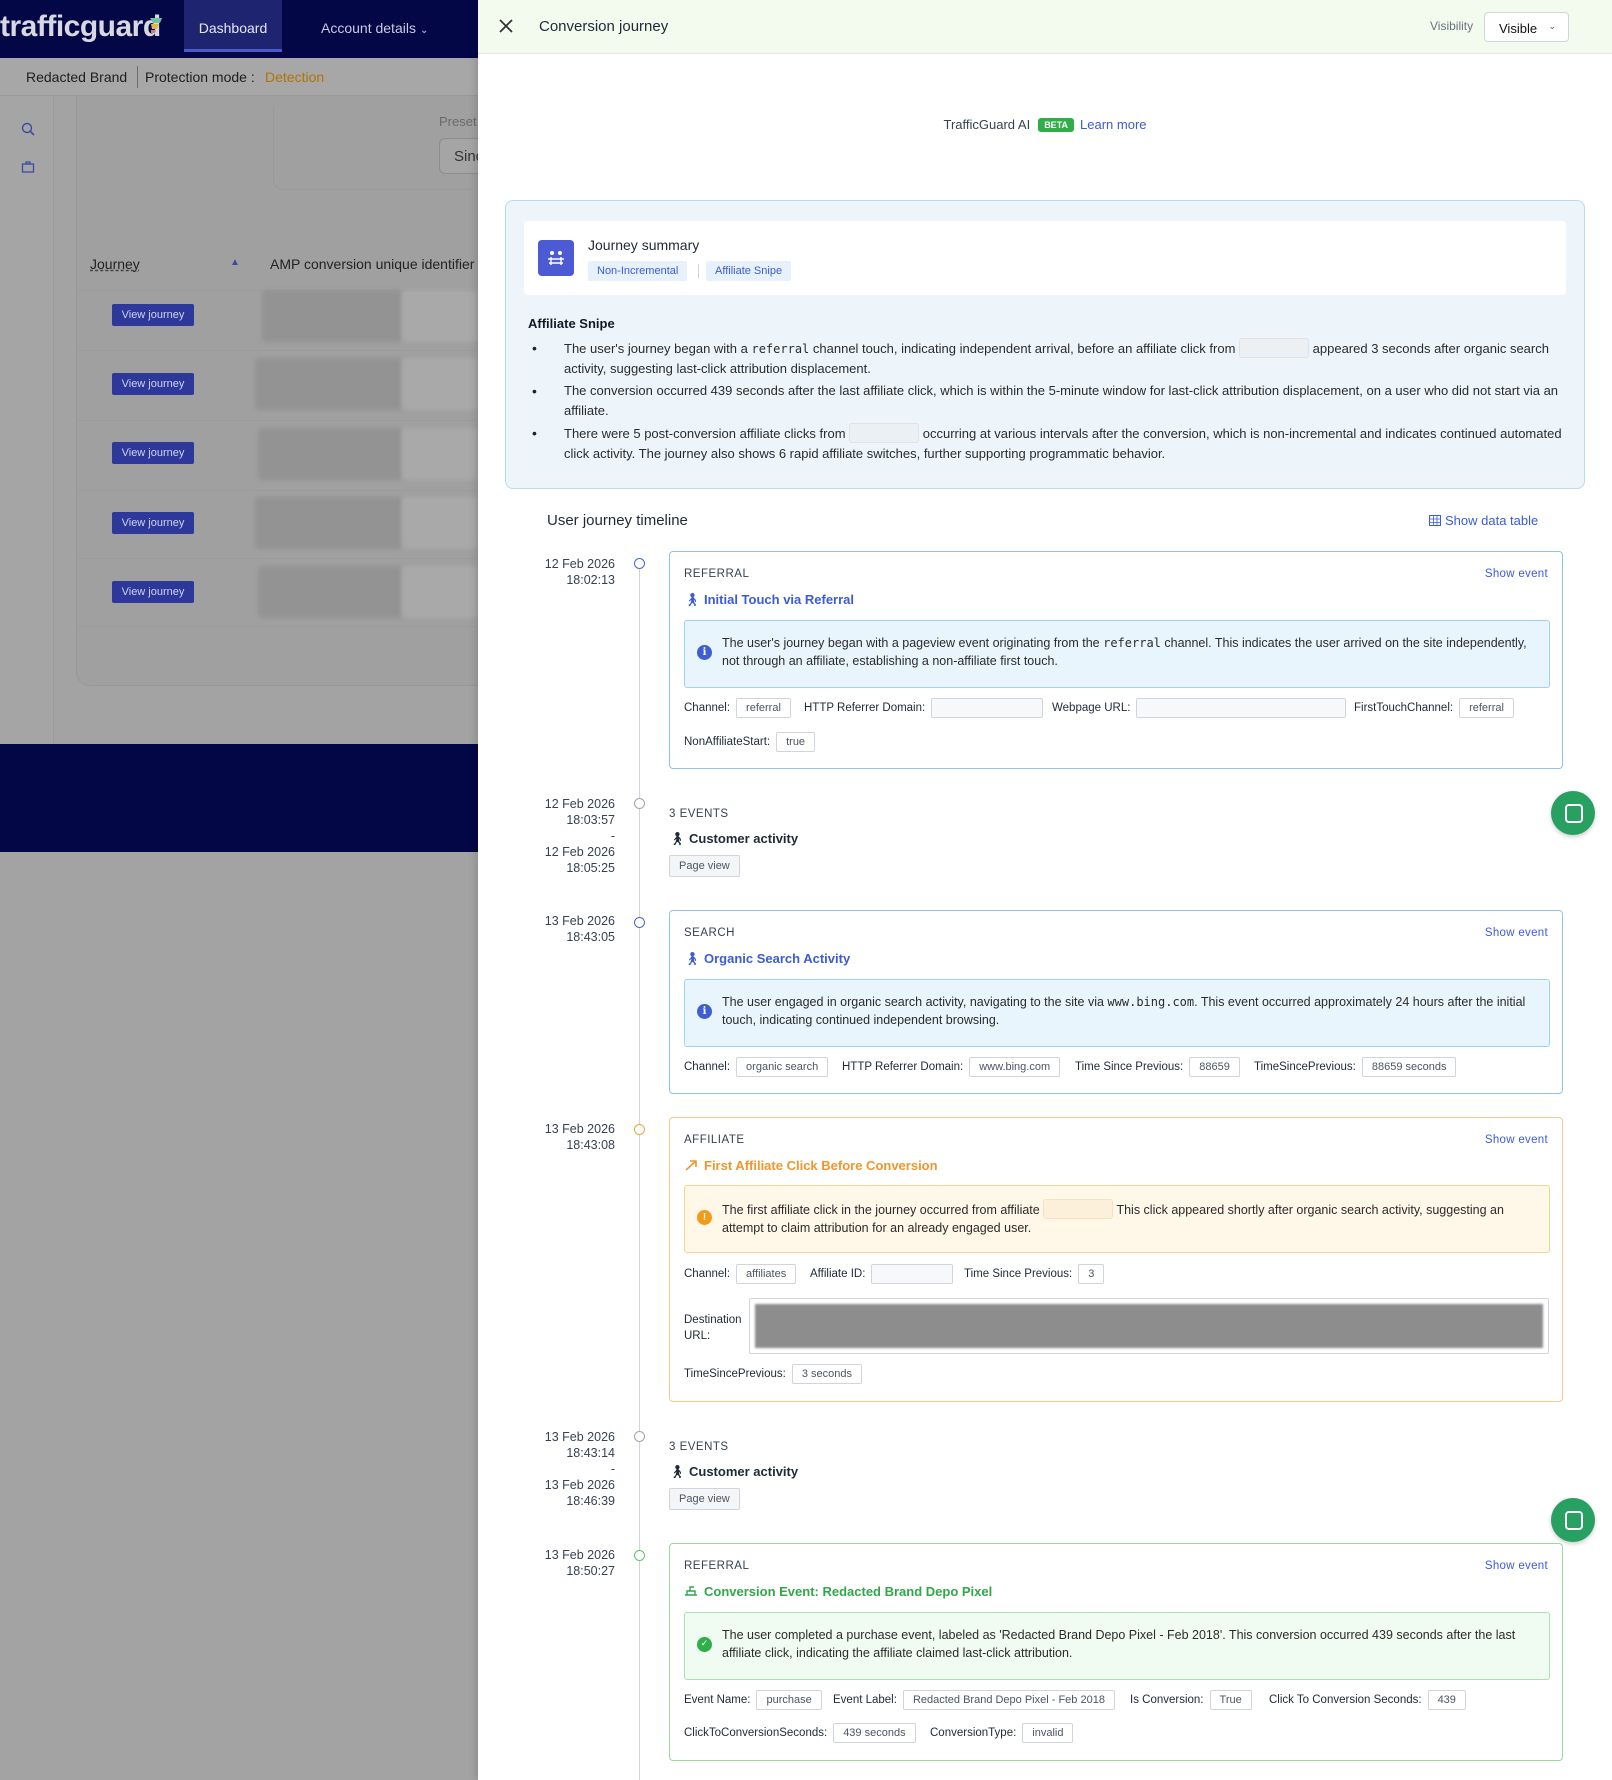 The width and height of the screenshot is (1612, 1780). I want to click on attr-value: organic search, so click(782, 1067).